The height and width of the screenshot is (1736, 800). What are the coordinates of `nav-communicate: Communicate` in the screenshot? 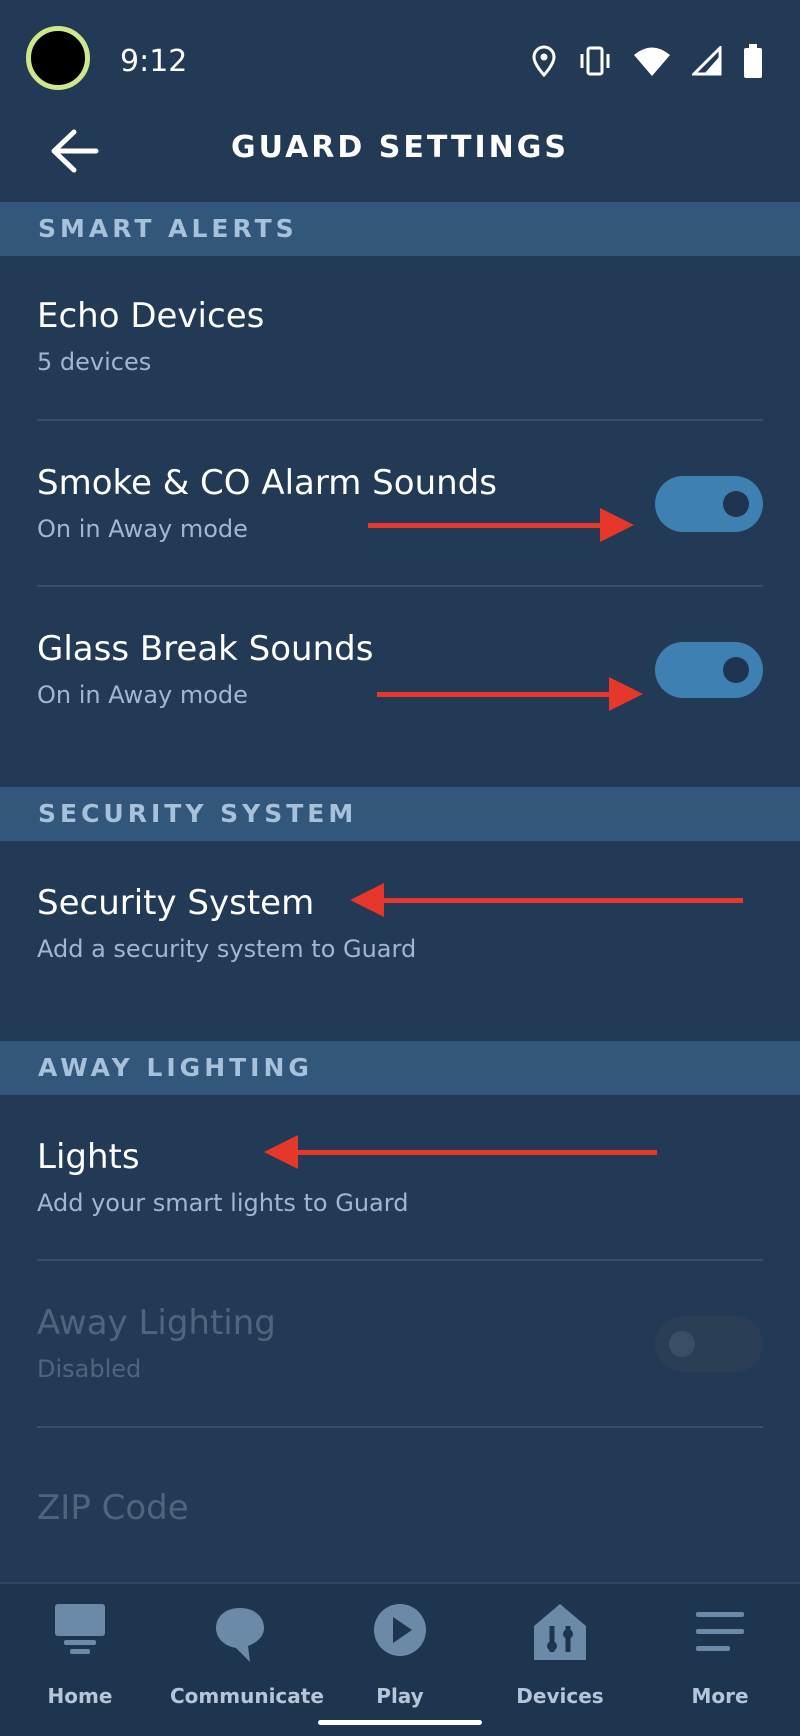 It's located at (247, 1655).